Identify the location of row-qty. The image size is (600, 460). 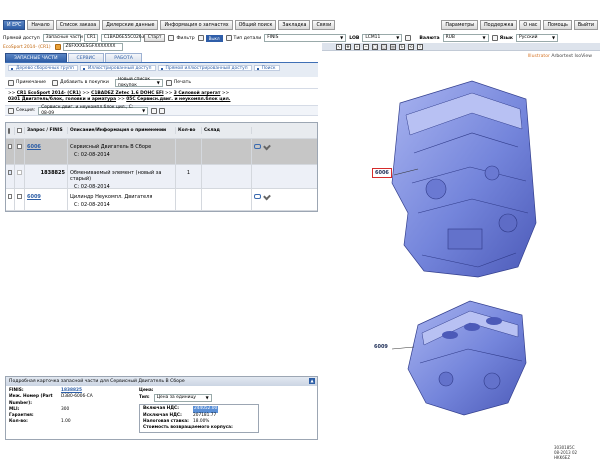
(189, 151).